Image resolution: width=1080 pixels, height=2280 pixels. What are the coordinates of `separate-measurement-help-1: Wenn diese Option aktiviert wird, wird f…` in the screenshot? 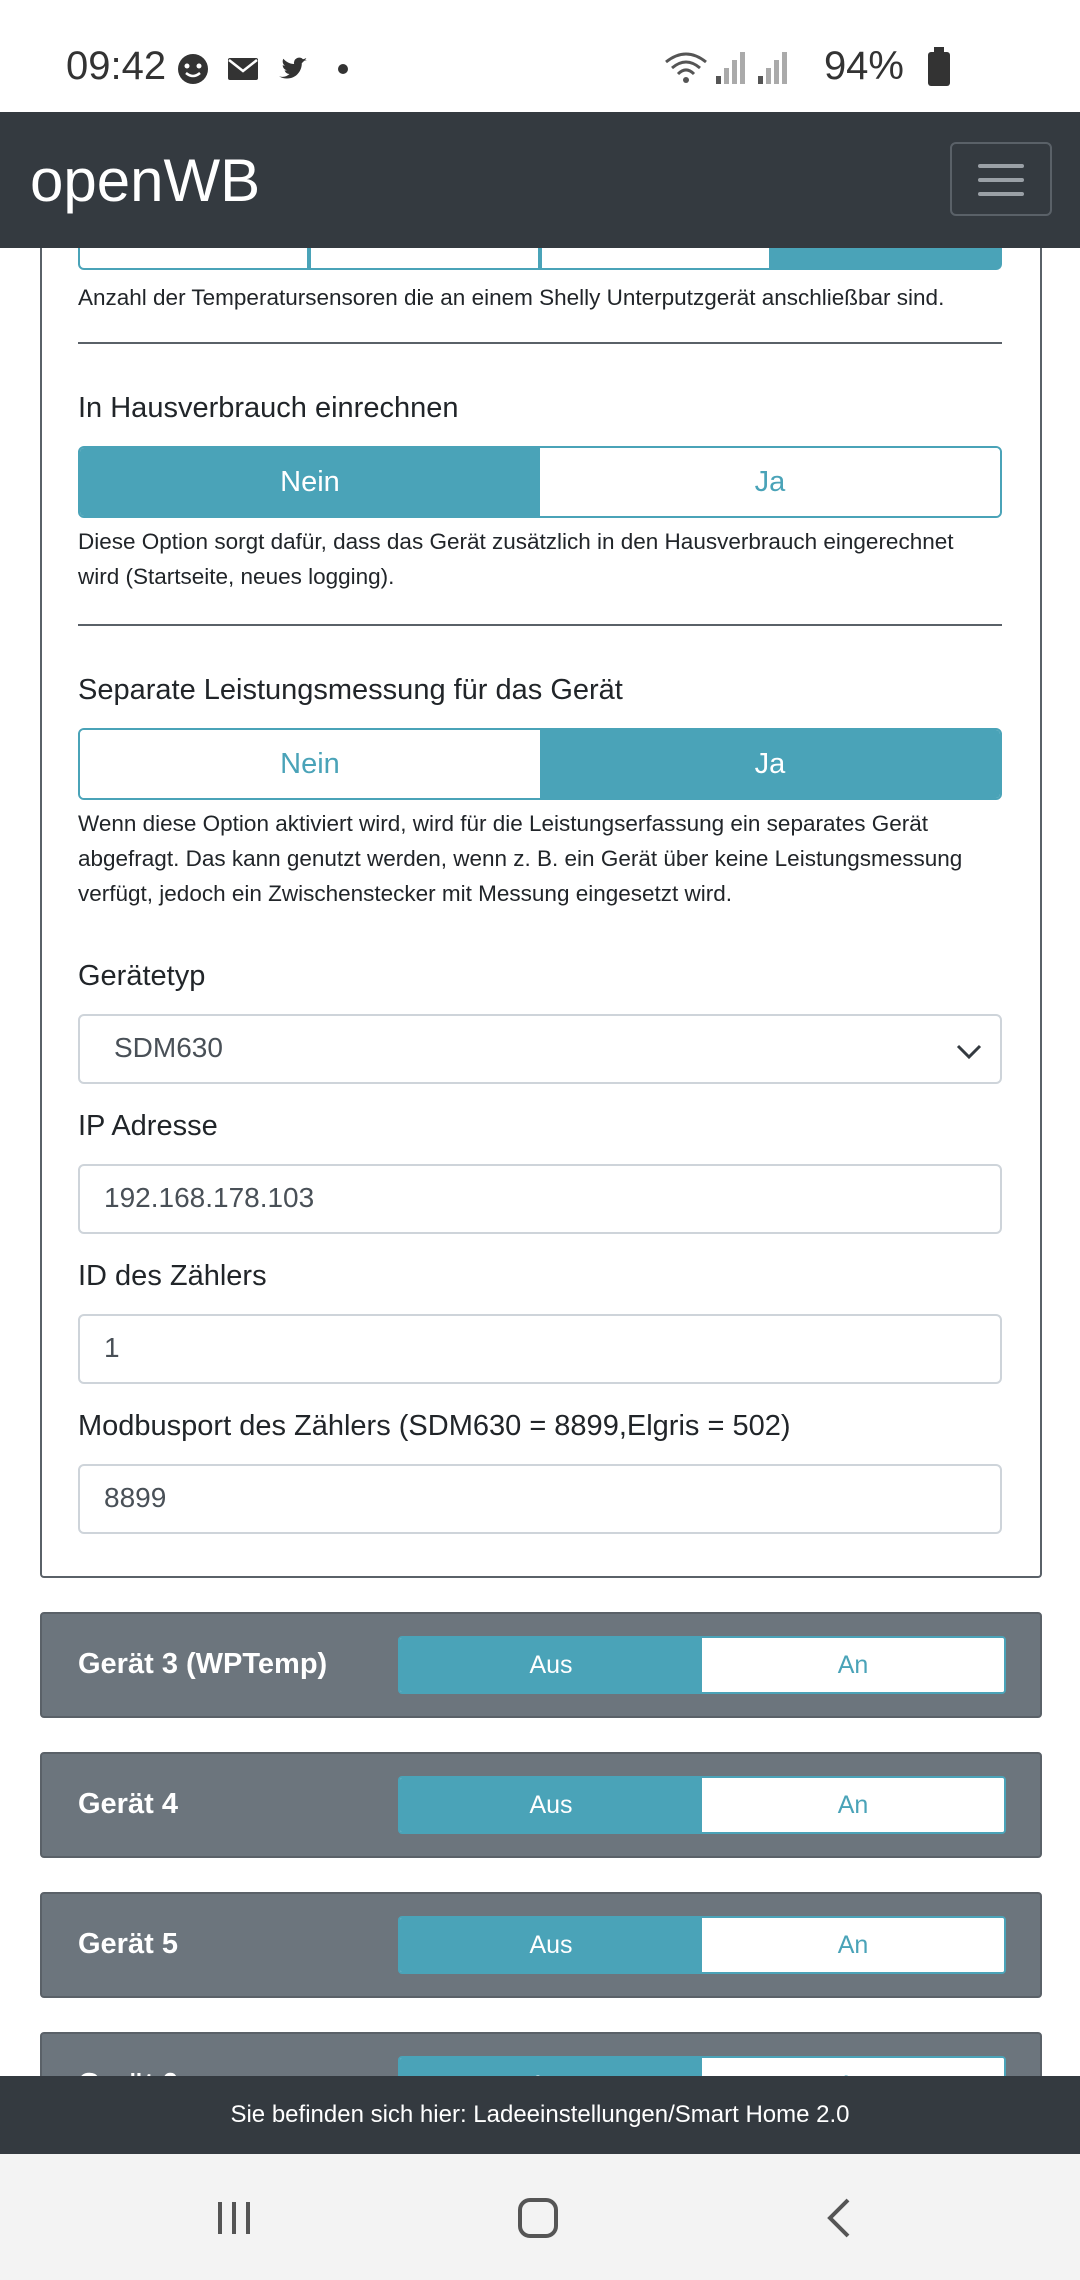 It's located at (503, 823).